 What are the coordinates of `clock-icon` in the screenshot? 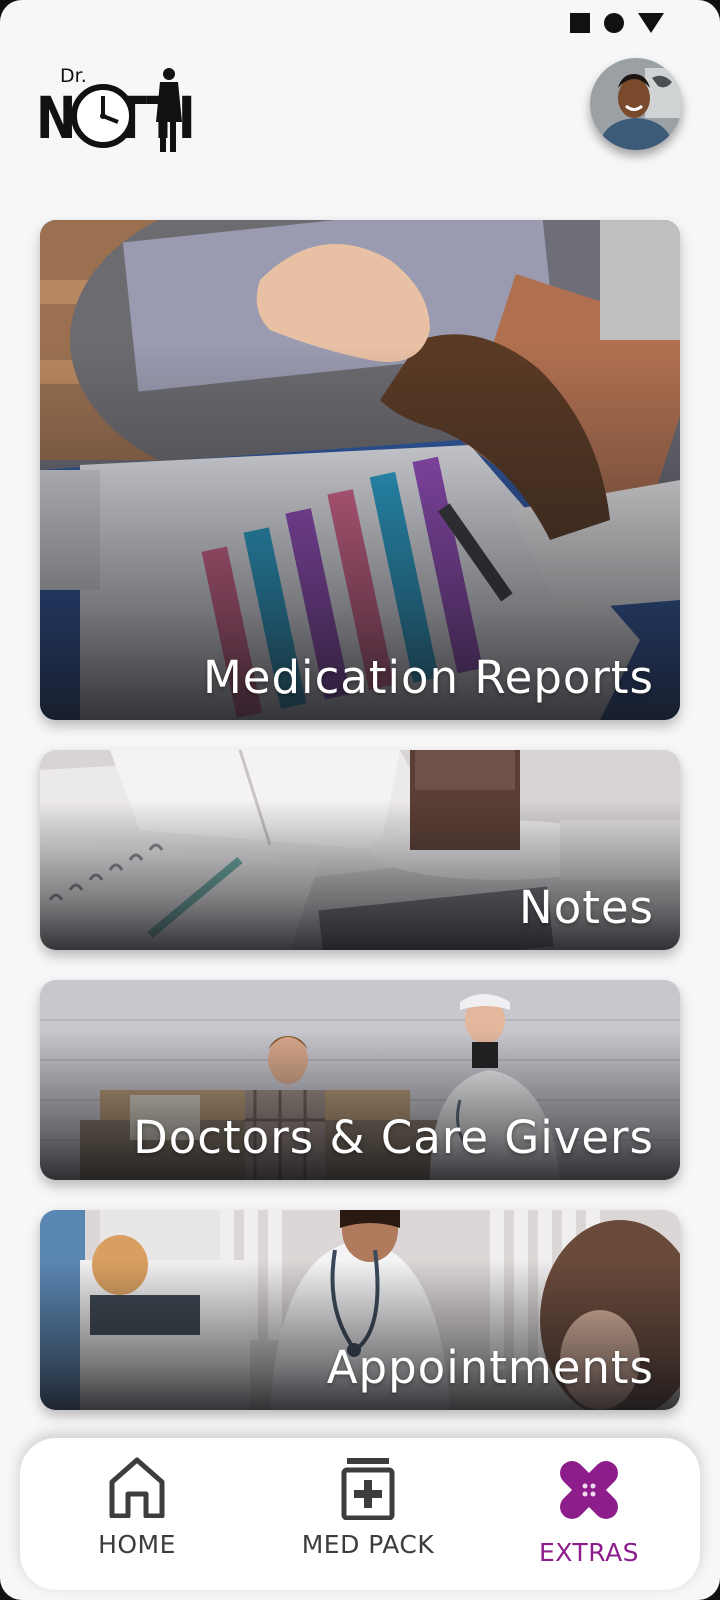 It's located at (103, 116).